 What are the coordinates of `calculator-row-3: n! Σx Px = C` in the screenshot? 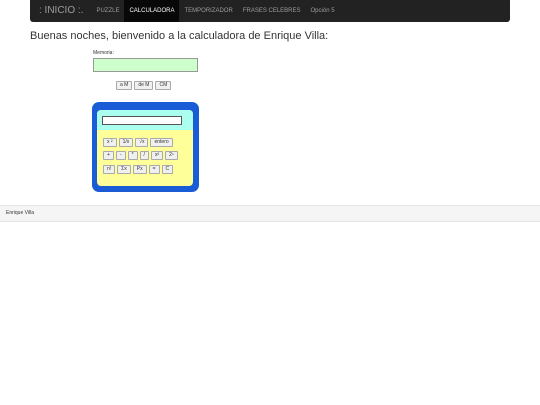 It's located at (138, 169).